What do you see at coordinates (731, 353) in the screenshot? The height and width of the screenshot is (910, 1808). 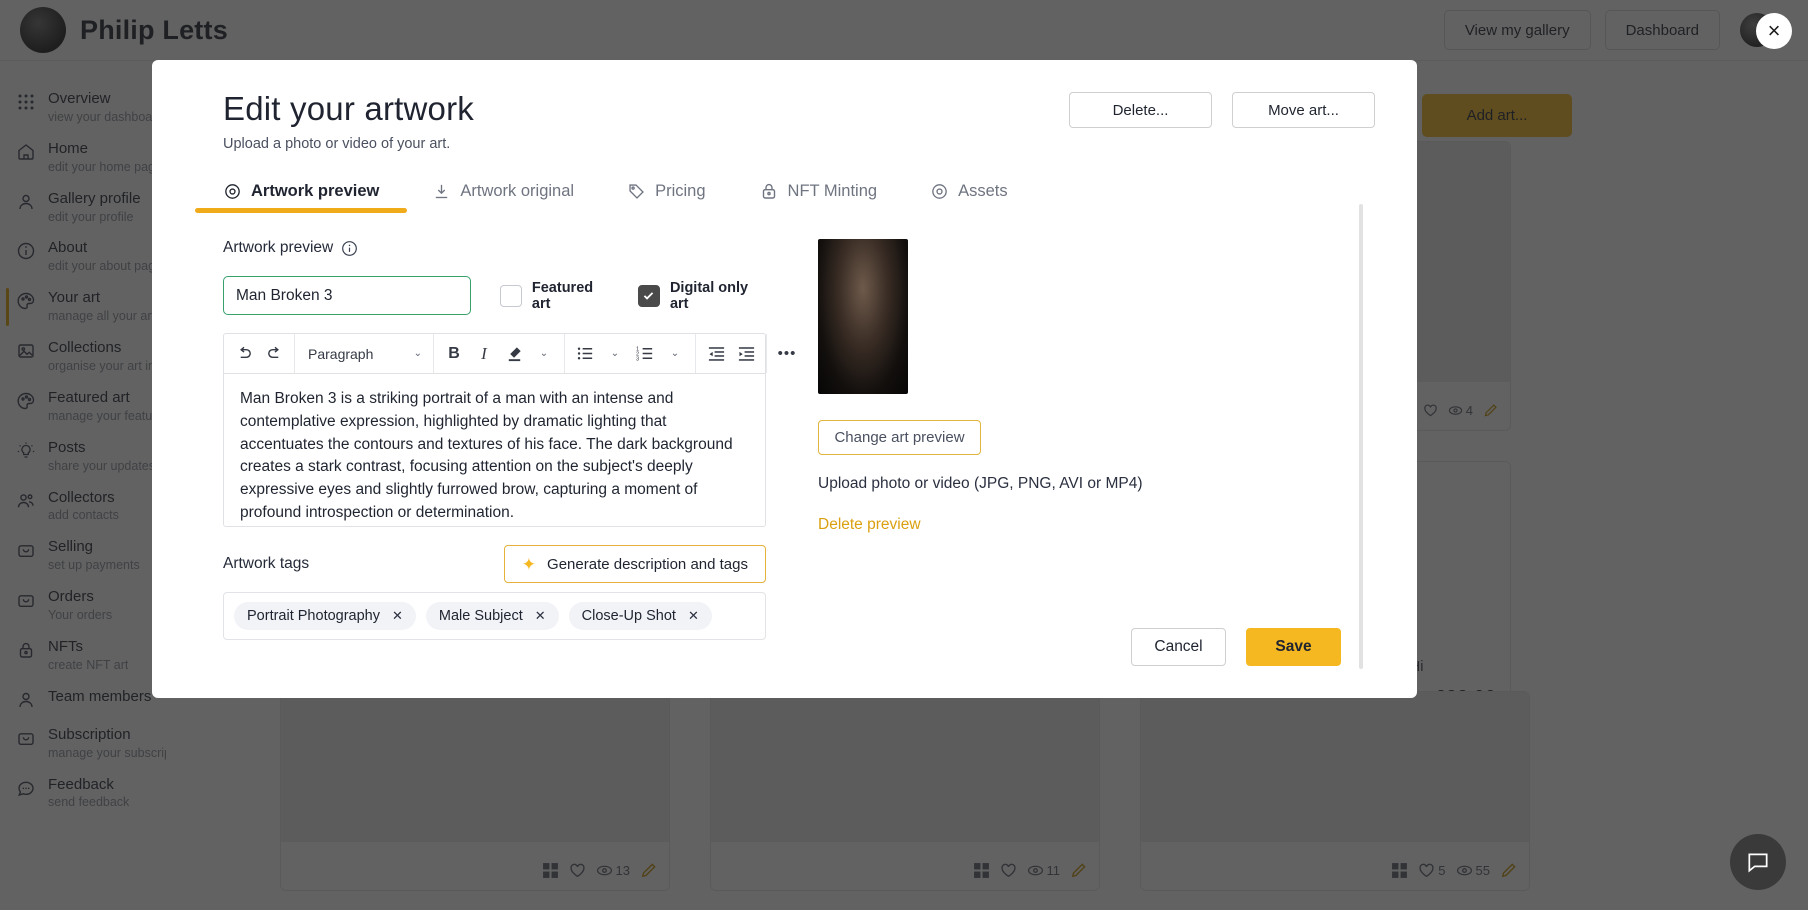 I see `indent-group` at bounding box center [731, 353].